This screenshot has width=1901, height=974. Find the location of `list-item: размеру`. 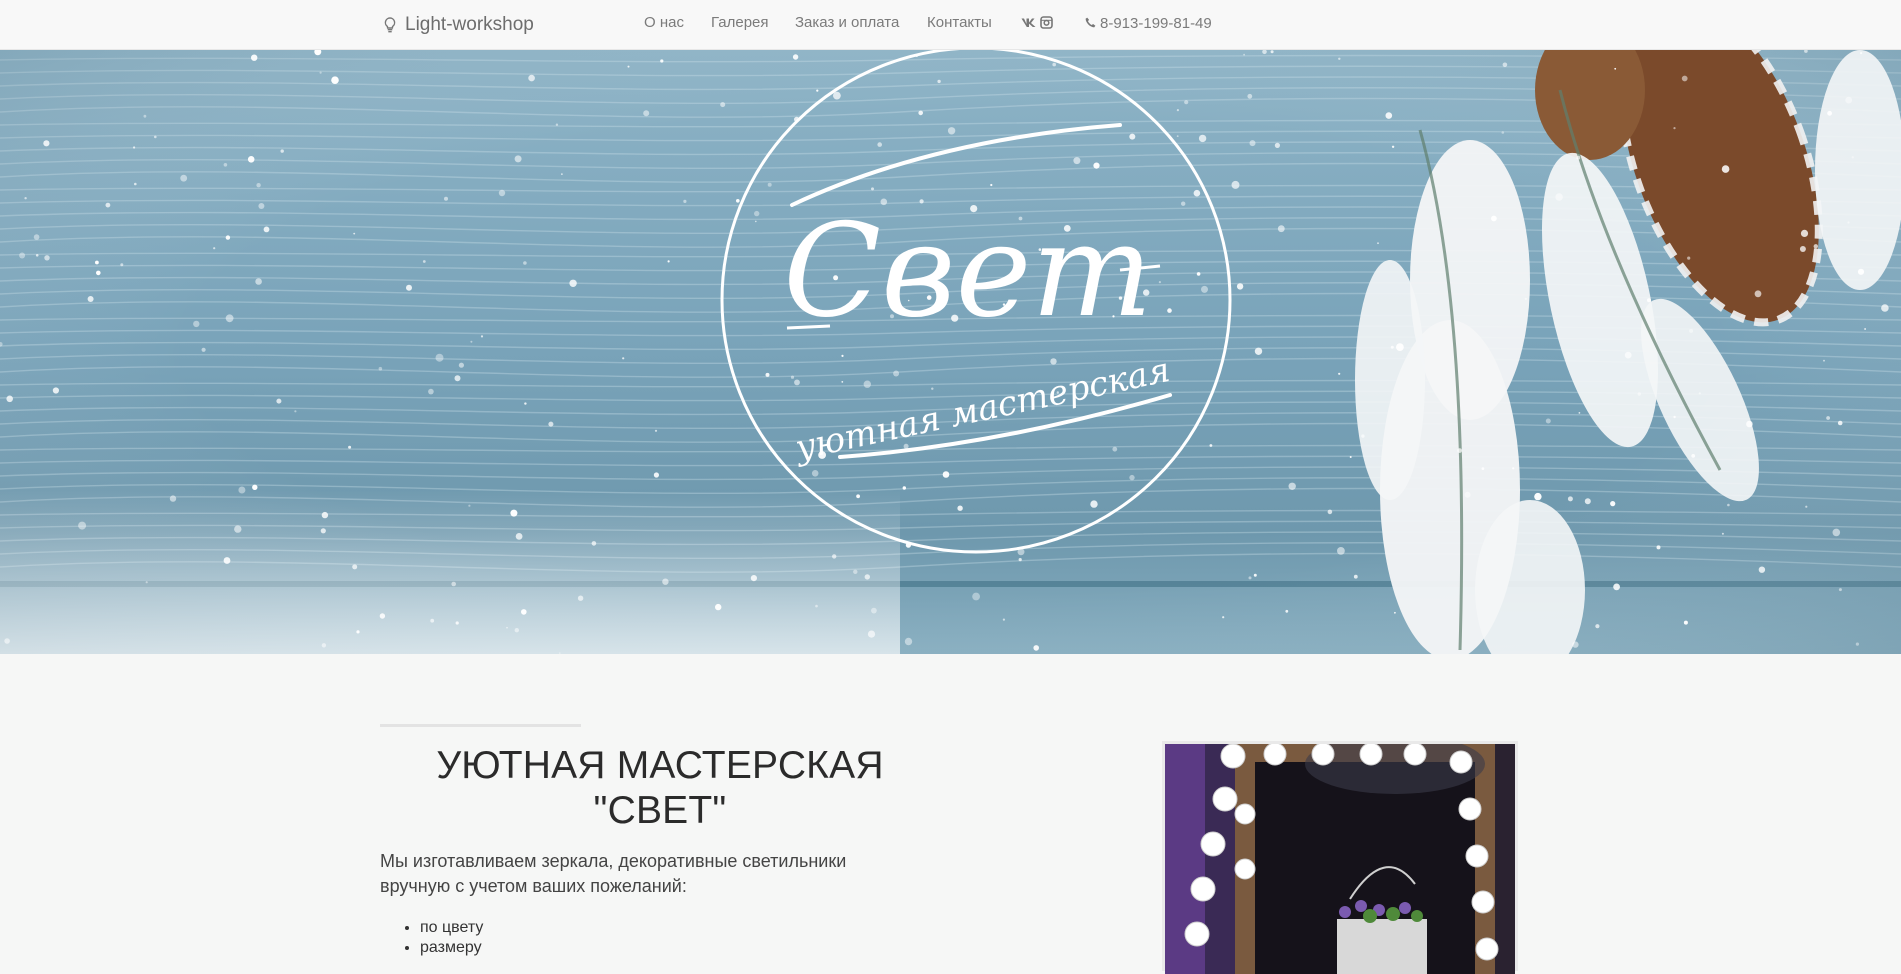

list-item: размеру is located at coordinates (451, 948).